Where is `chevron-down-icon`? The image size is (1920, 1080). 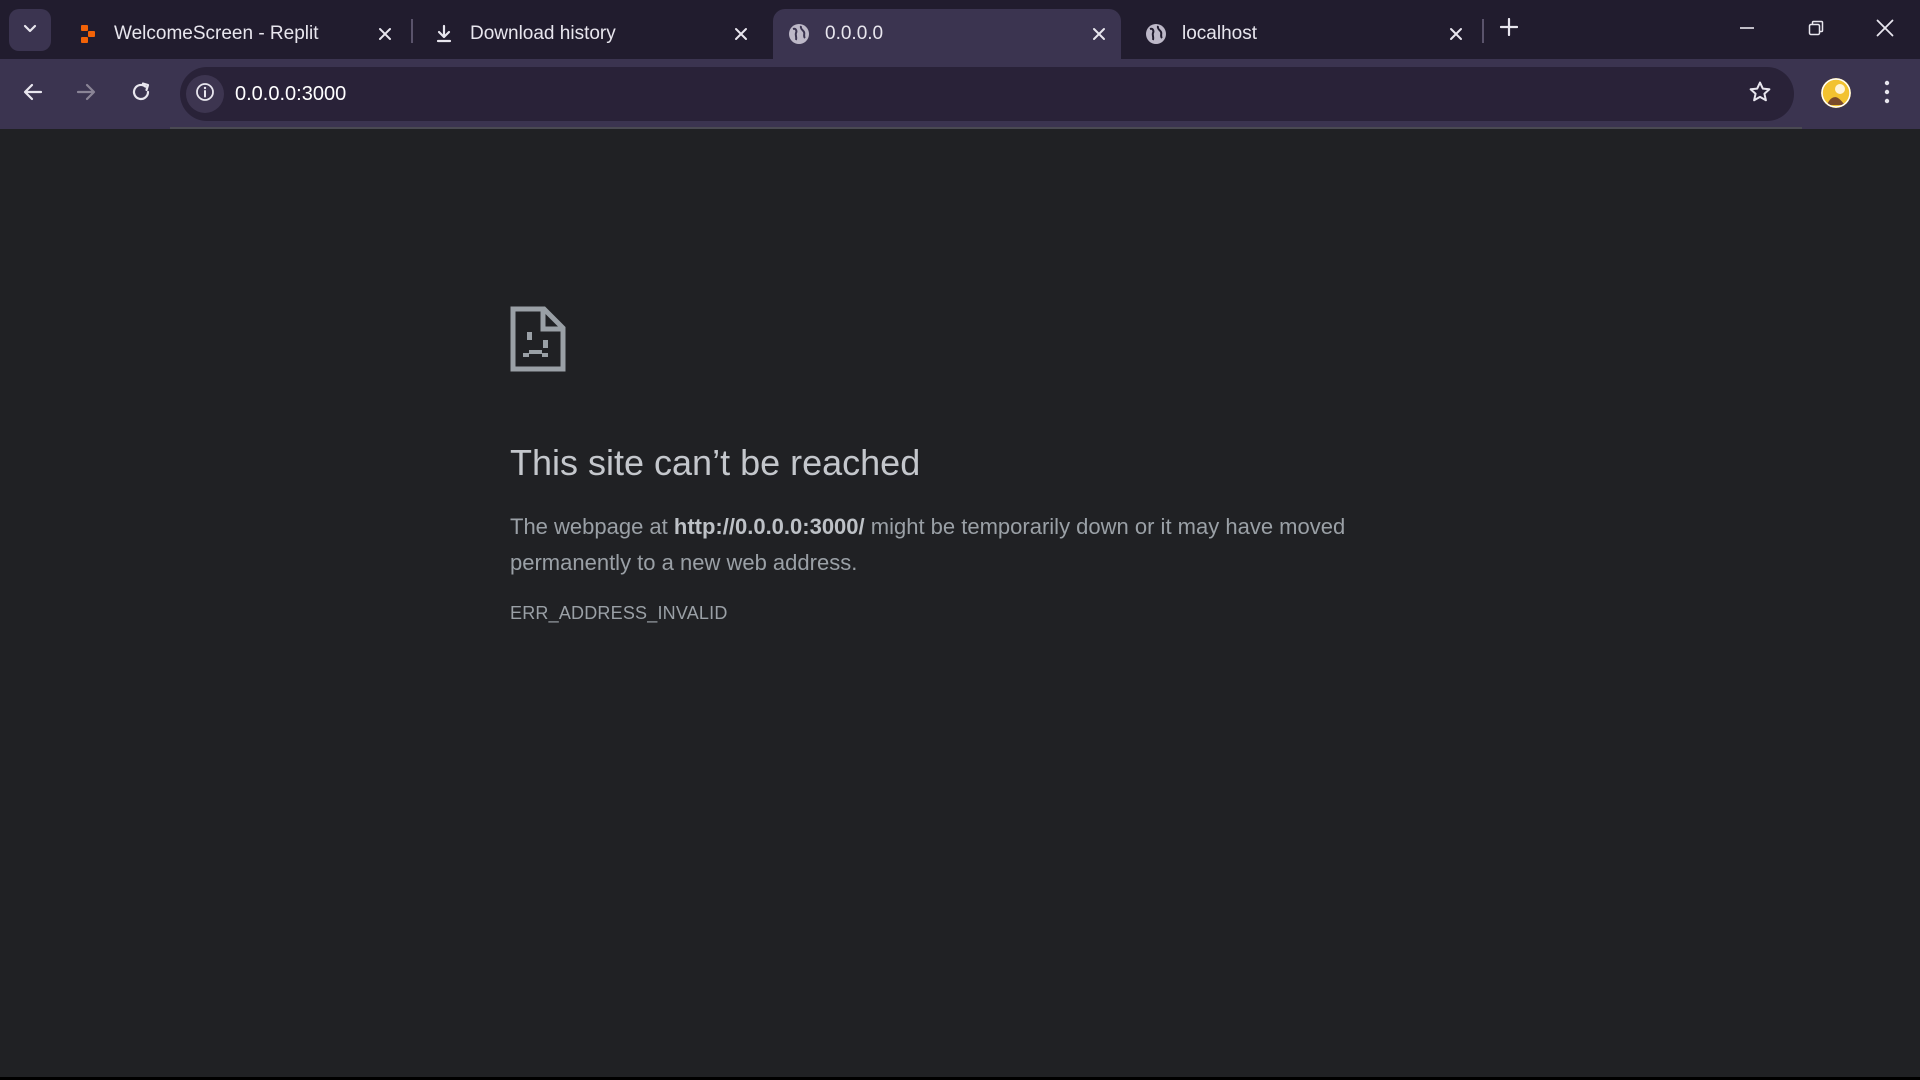
chevron-down-icon is located at coordinates (30, 30).